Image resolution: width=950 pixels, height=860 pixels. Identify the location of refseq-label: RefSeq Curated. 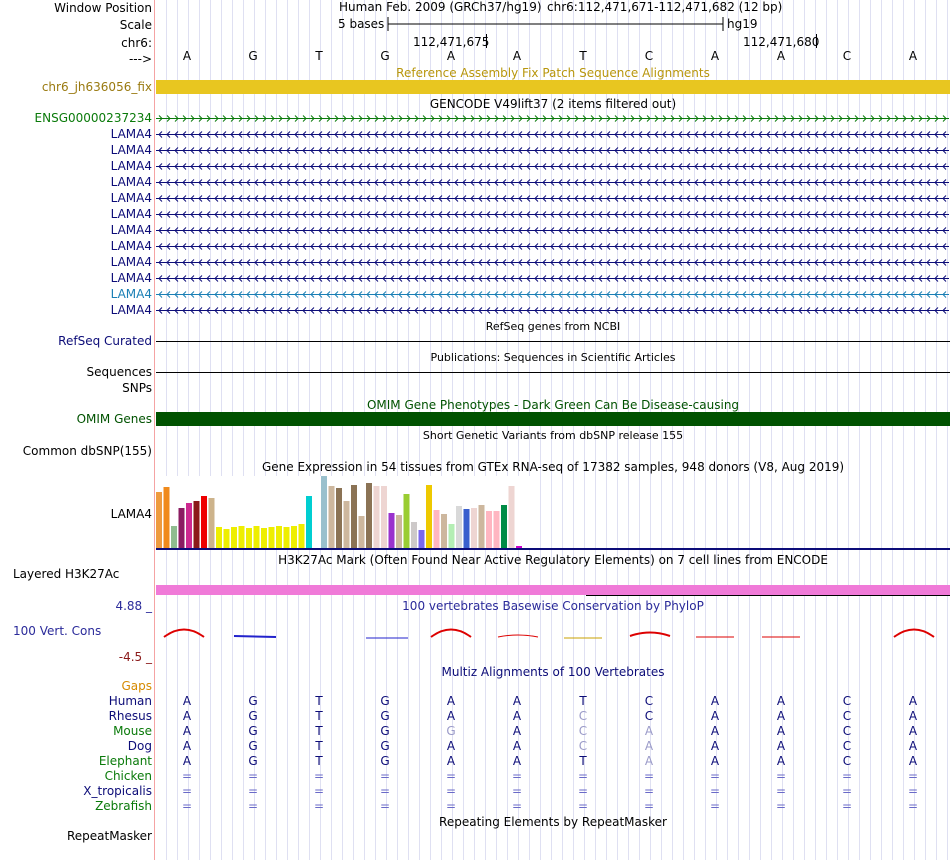
(105, 341).